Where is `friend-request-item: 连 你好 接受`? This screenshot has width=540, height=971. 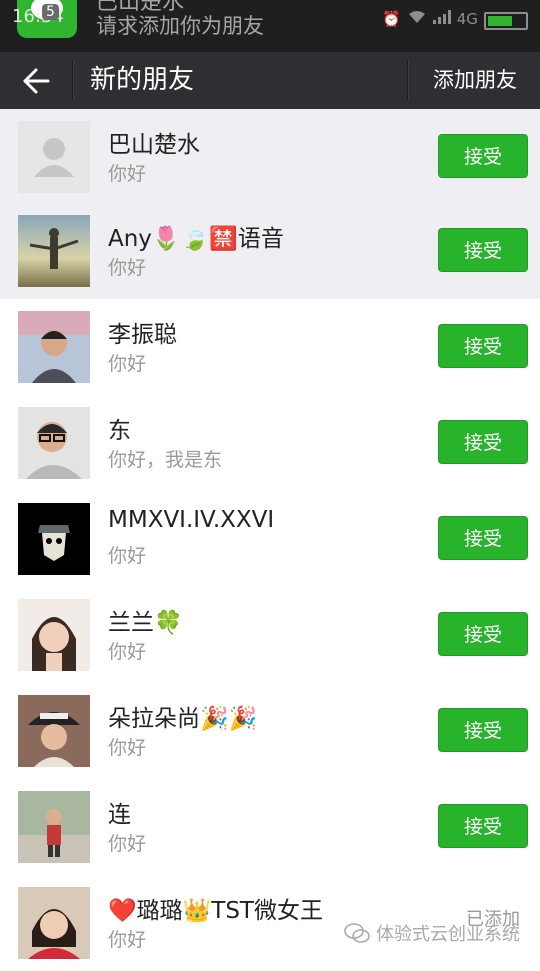
friend-request-item: 连 你好 接受 is located at coordinates (270, 827).